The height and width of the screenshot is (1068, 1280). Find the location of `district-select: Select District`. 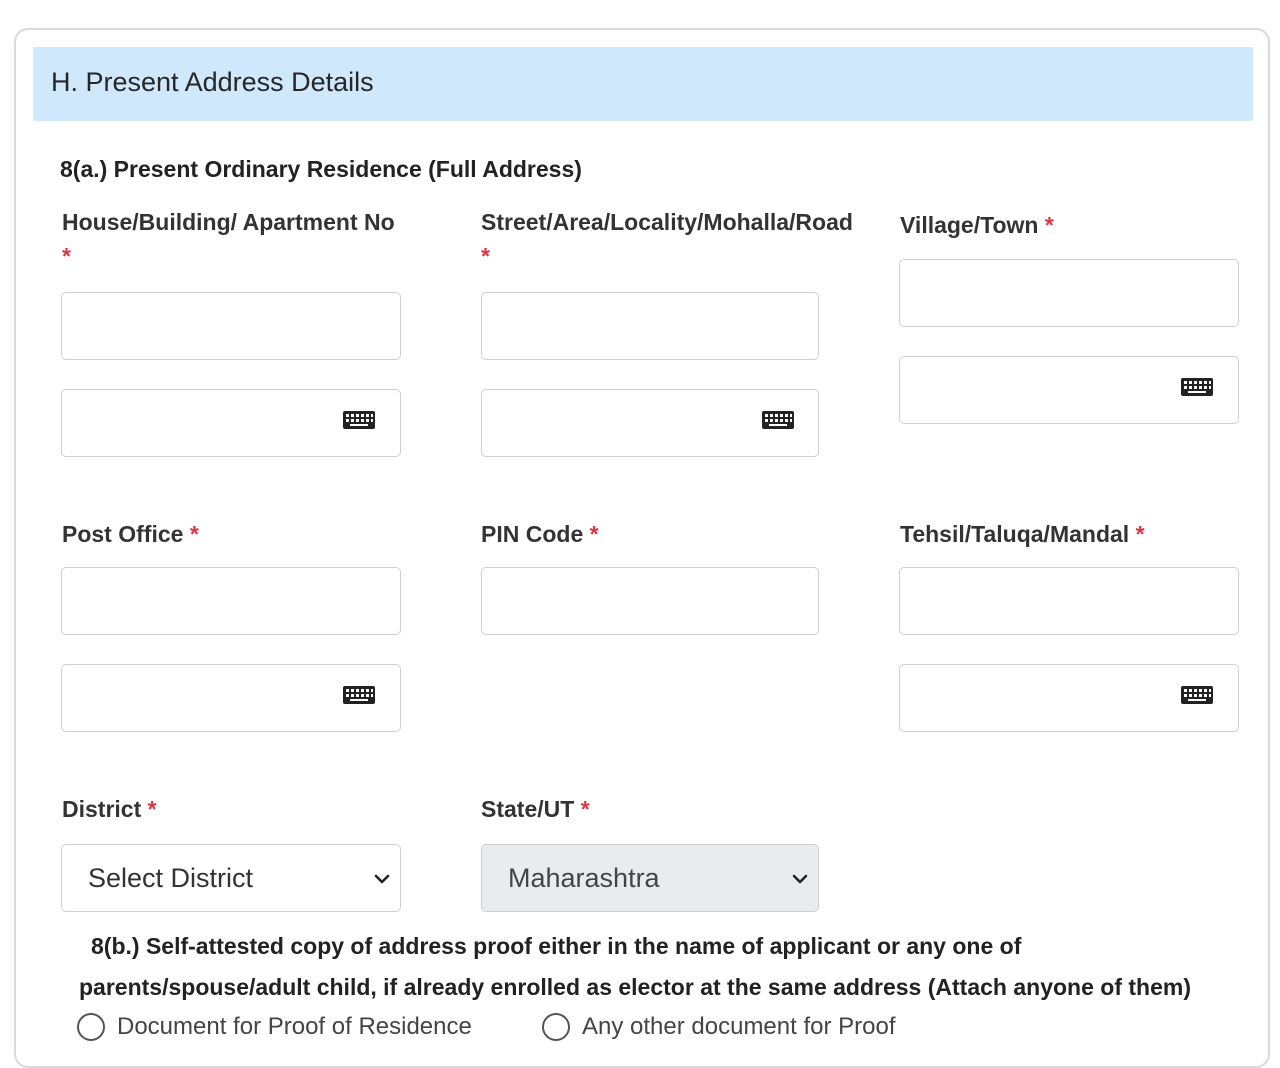

district-select: Select District is located at coordinates (231, 878).